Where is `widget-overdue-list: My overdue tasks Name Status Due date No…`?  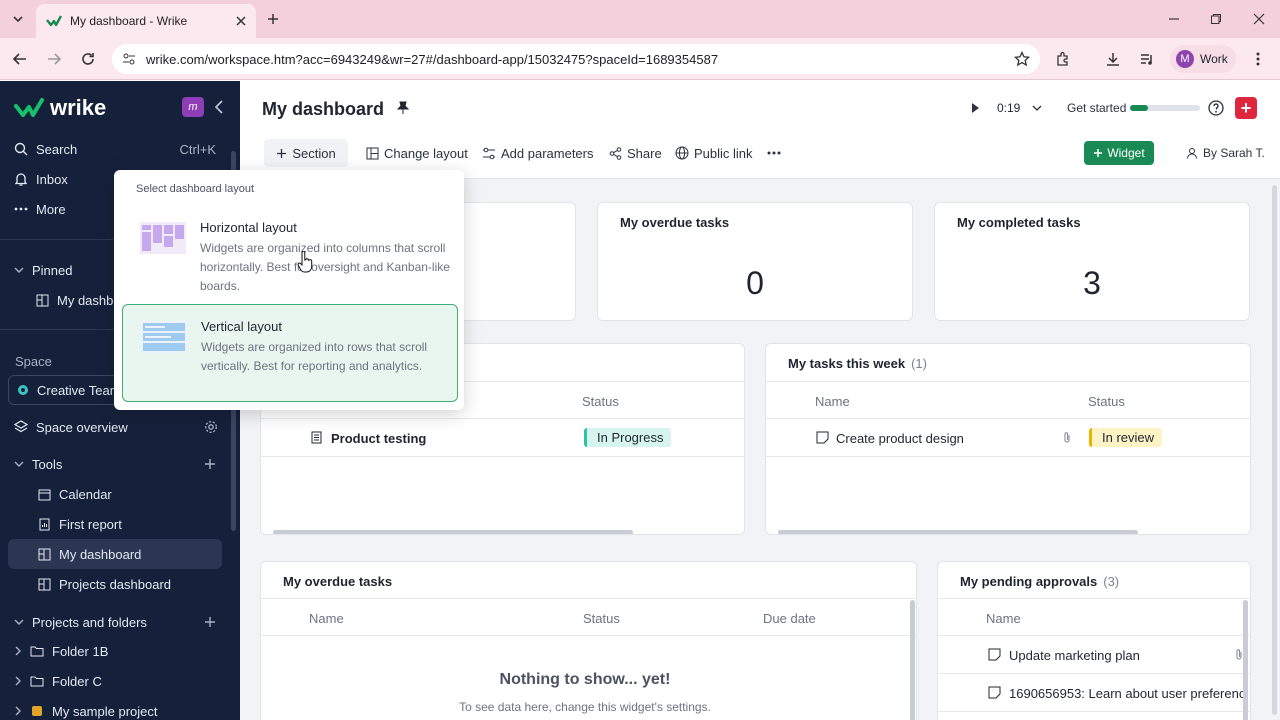 widget-overdue-list: My overdue tasks Name Status Due date No… is located at coordinates (588, 640).